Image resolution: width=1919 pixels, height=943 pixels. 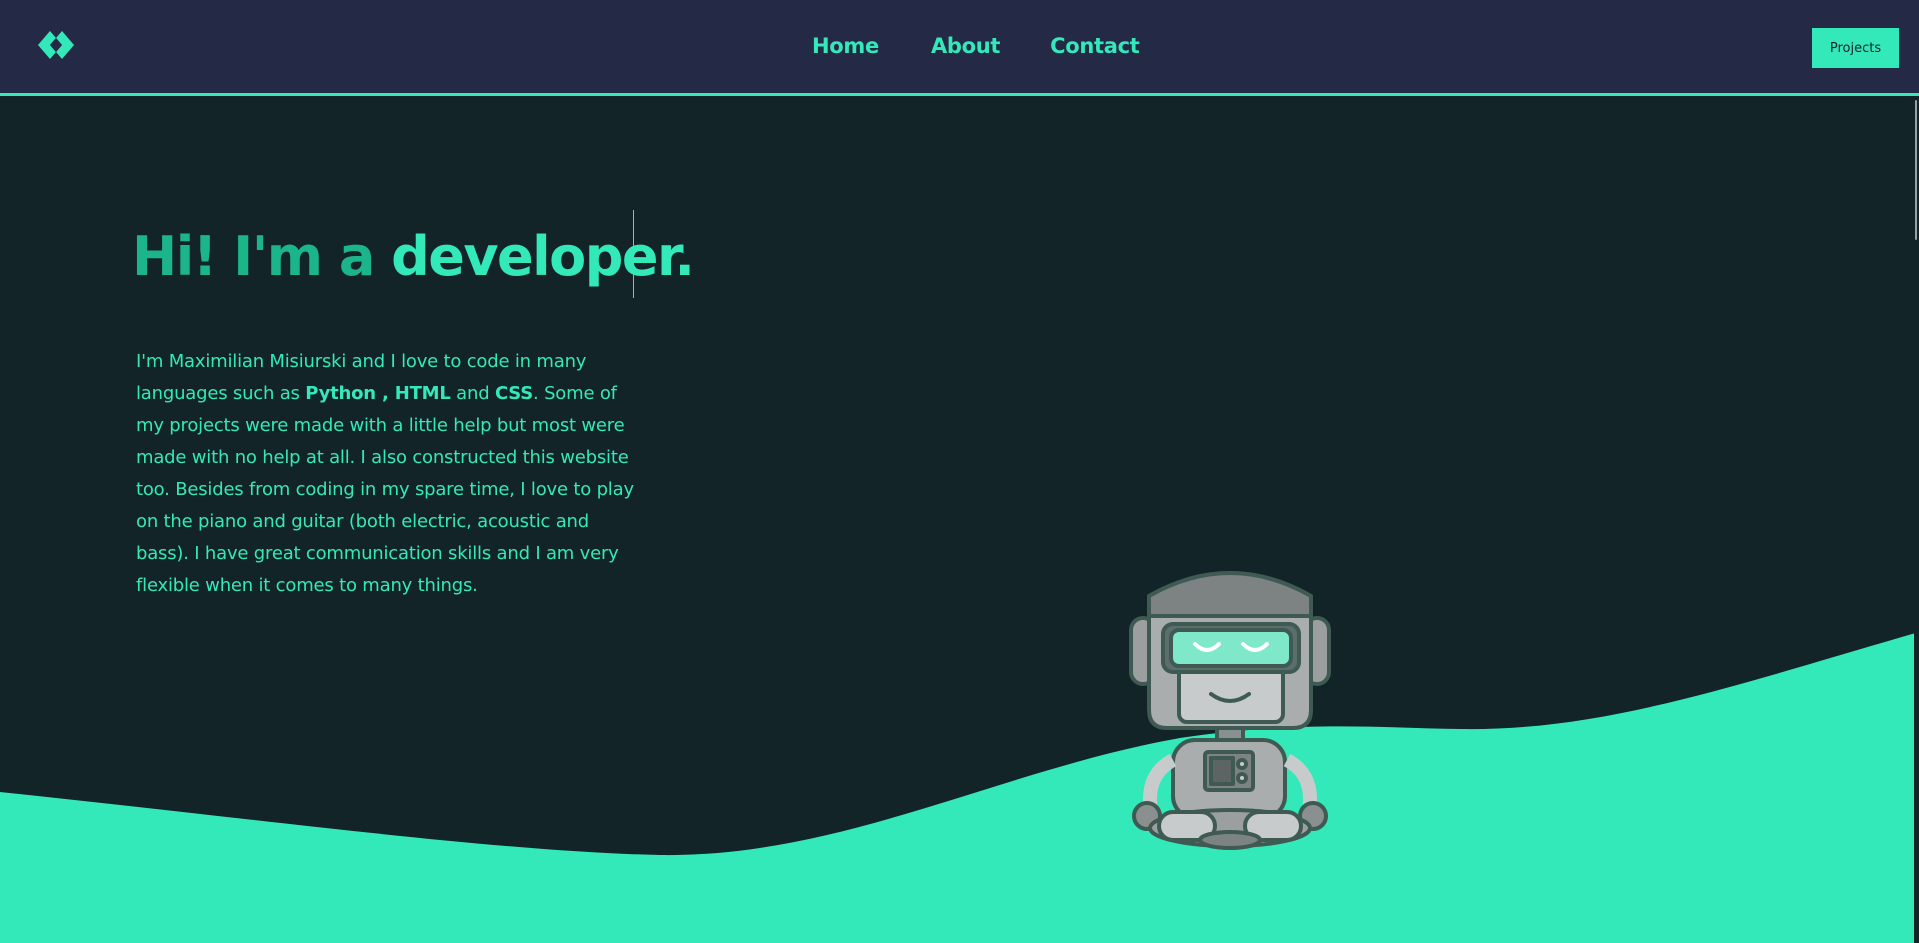 I want to click on nav-about-link: About, so click(x=966, y=46).